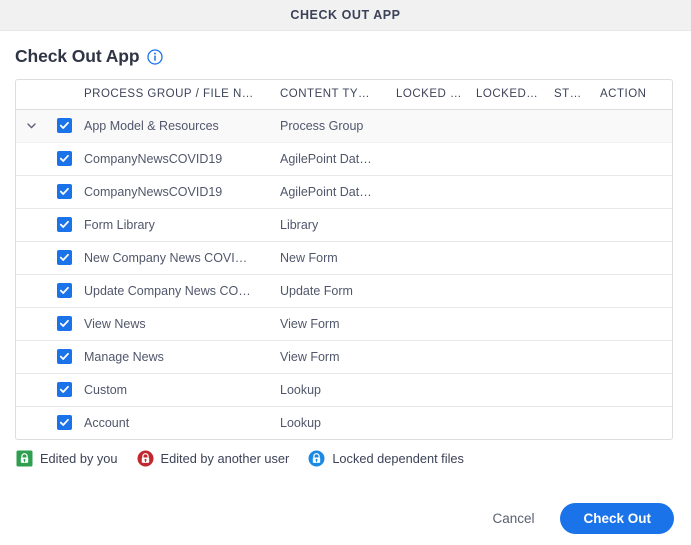  I want to click on table-row: Custom Lookup, so click(344, 390).